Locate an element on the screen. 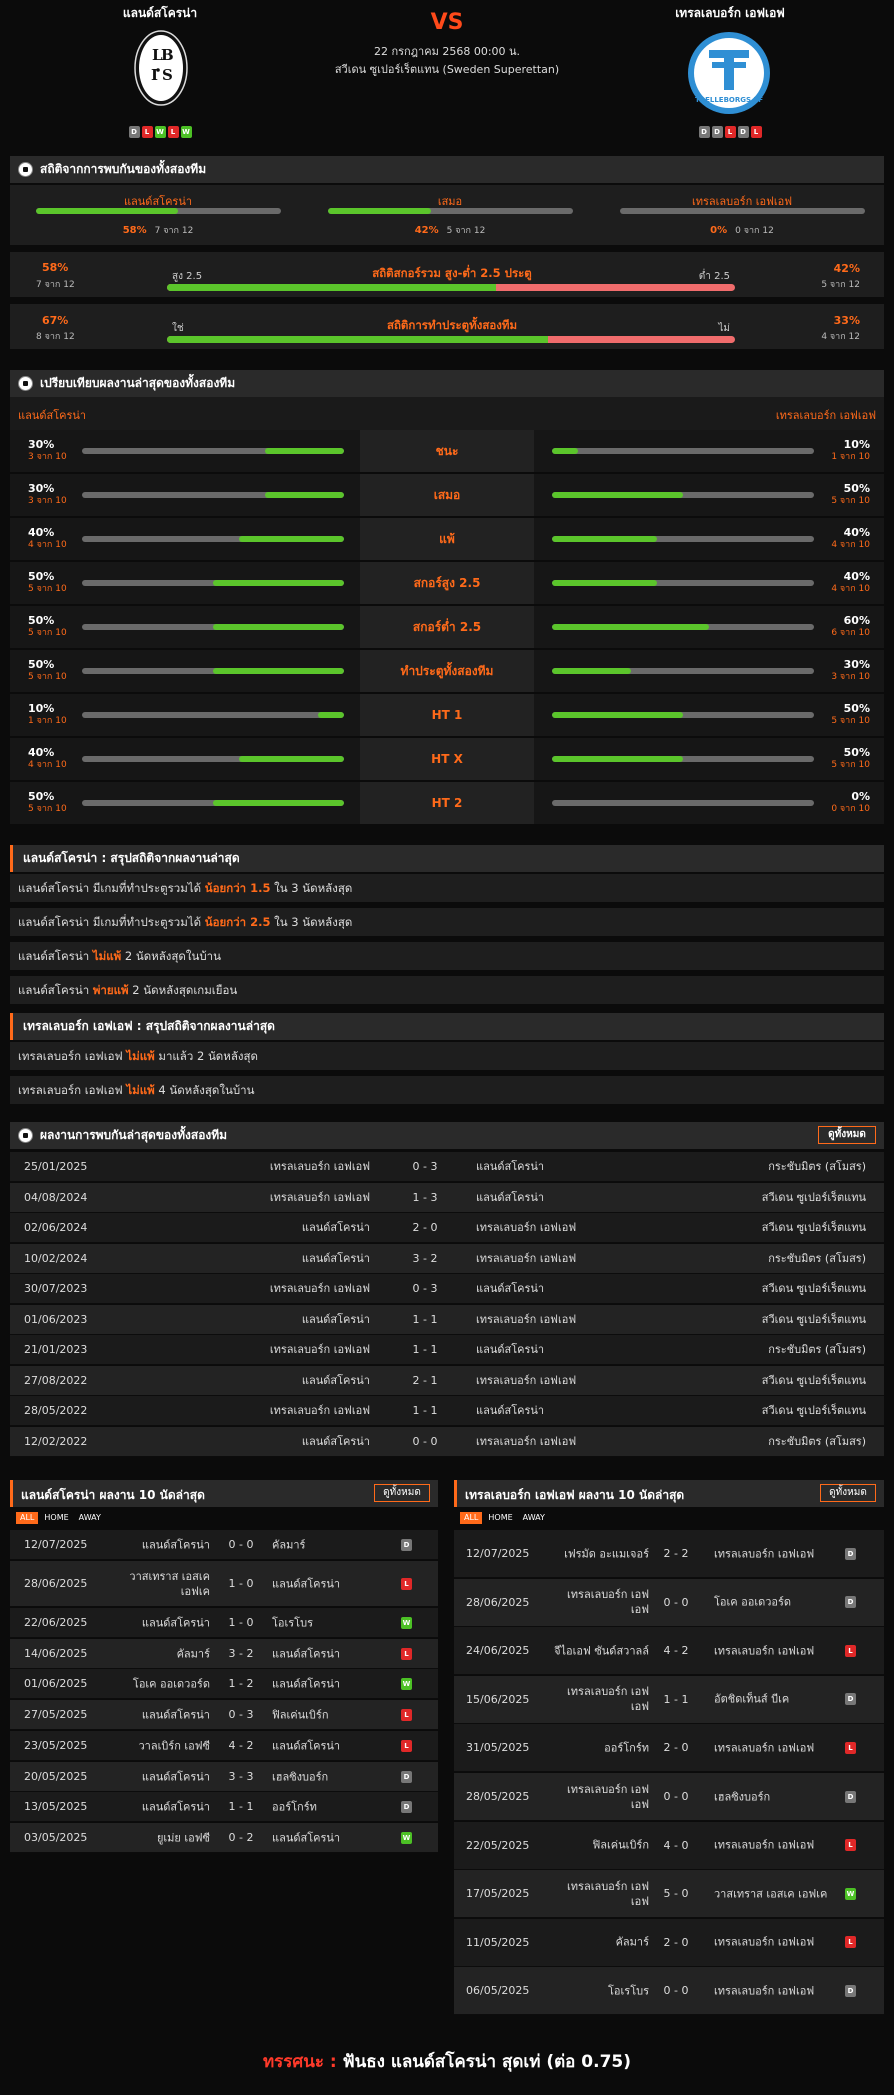 Image resolution: width=894 pixels, height=2095 pixels. match-away: คัลมาร์ is located at coordinates (332, 1544).